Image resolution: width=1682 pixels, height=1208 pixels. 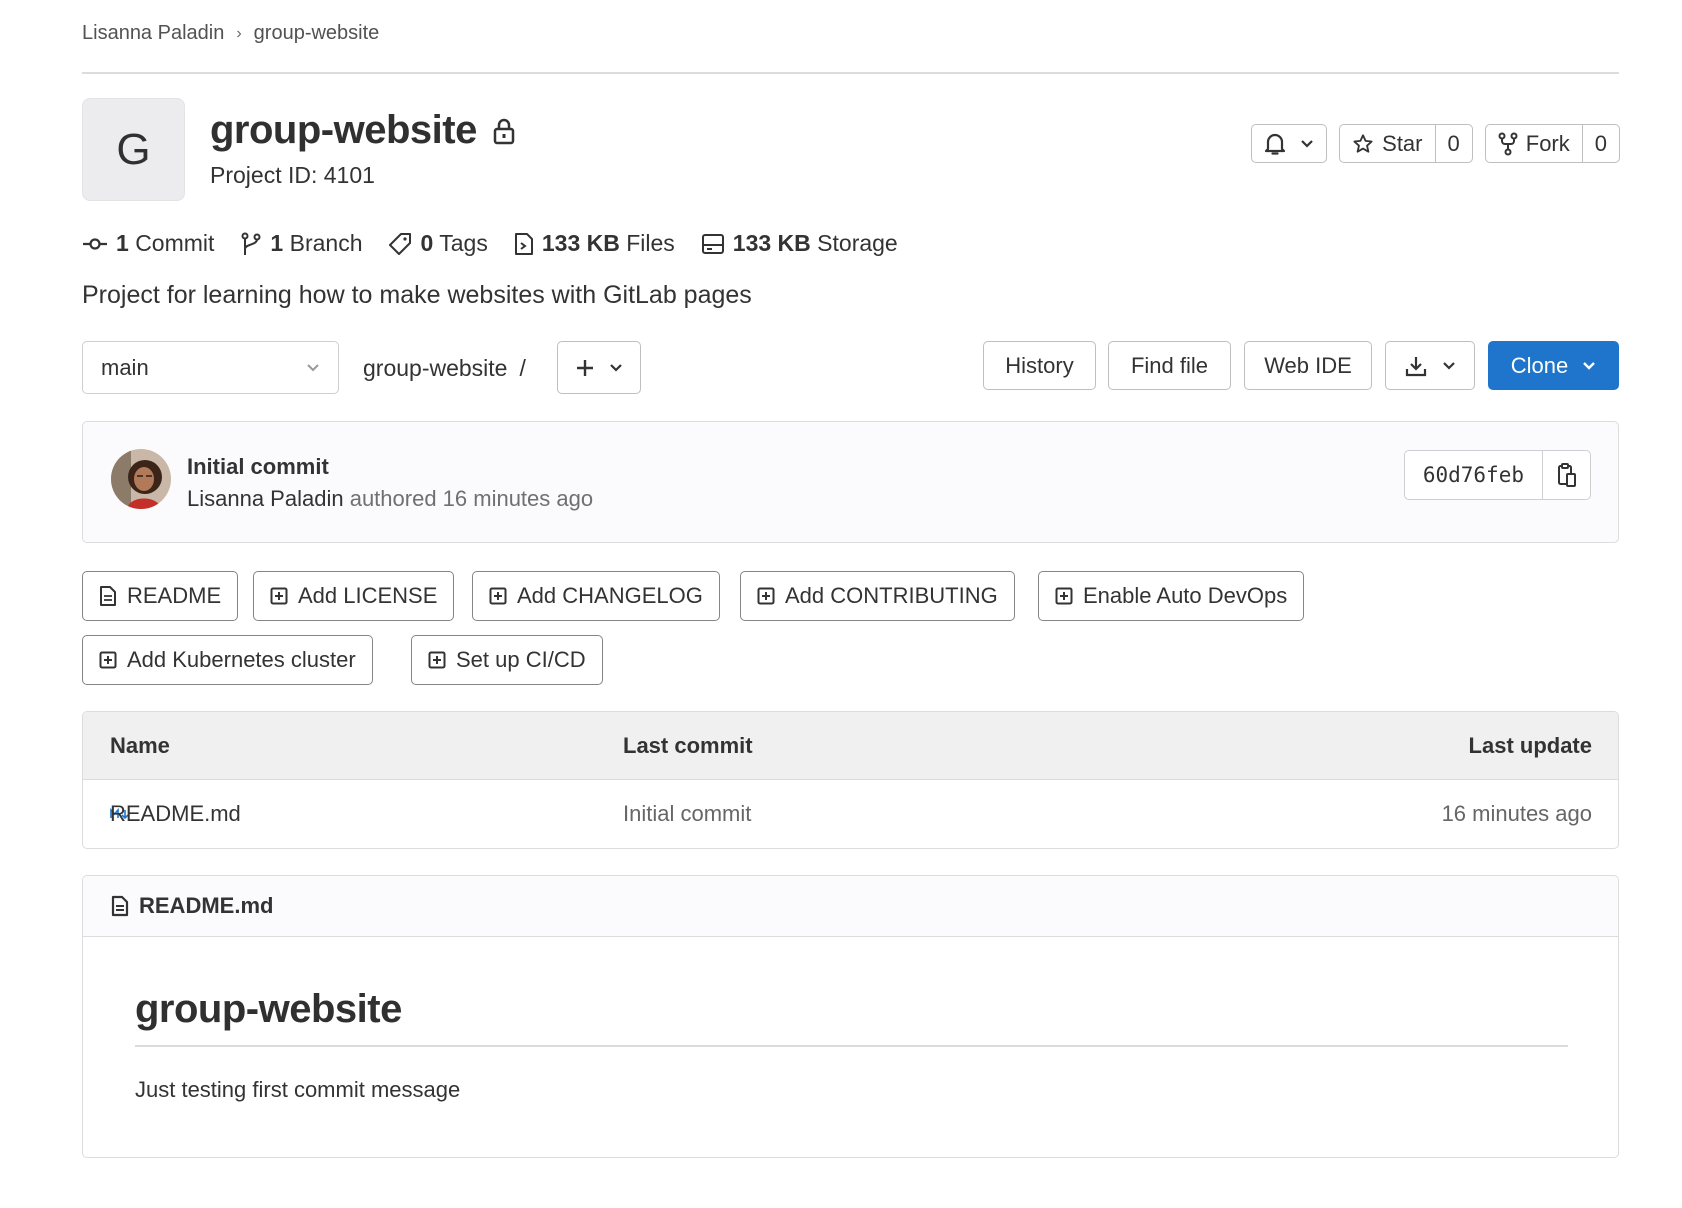 I want to click on breadcrumb: Lisanna Paladin › group-website, so click(x=230, y=33).